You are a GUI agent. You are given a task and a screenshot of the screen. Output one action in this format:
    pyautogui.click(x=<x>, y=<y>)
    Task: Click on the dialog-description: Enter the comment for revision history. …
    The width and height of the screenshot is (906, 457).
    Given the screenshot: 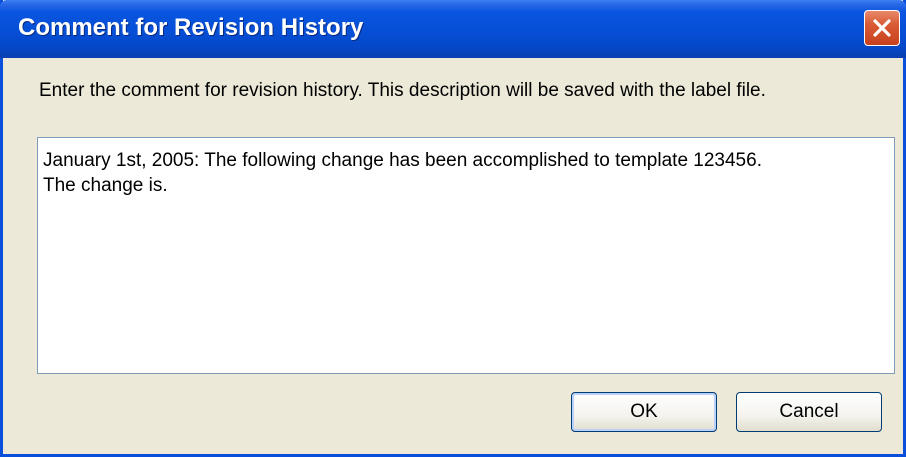 What is the action you would take?
    pyautogui.click(x=402, y=90)
    